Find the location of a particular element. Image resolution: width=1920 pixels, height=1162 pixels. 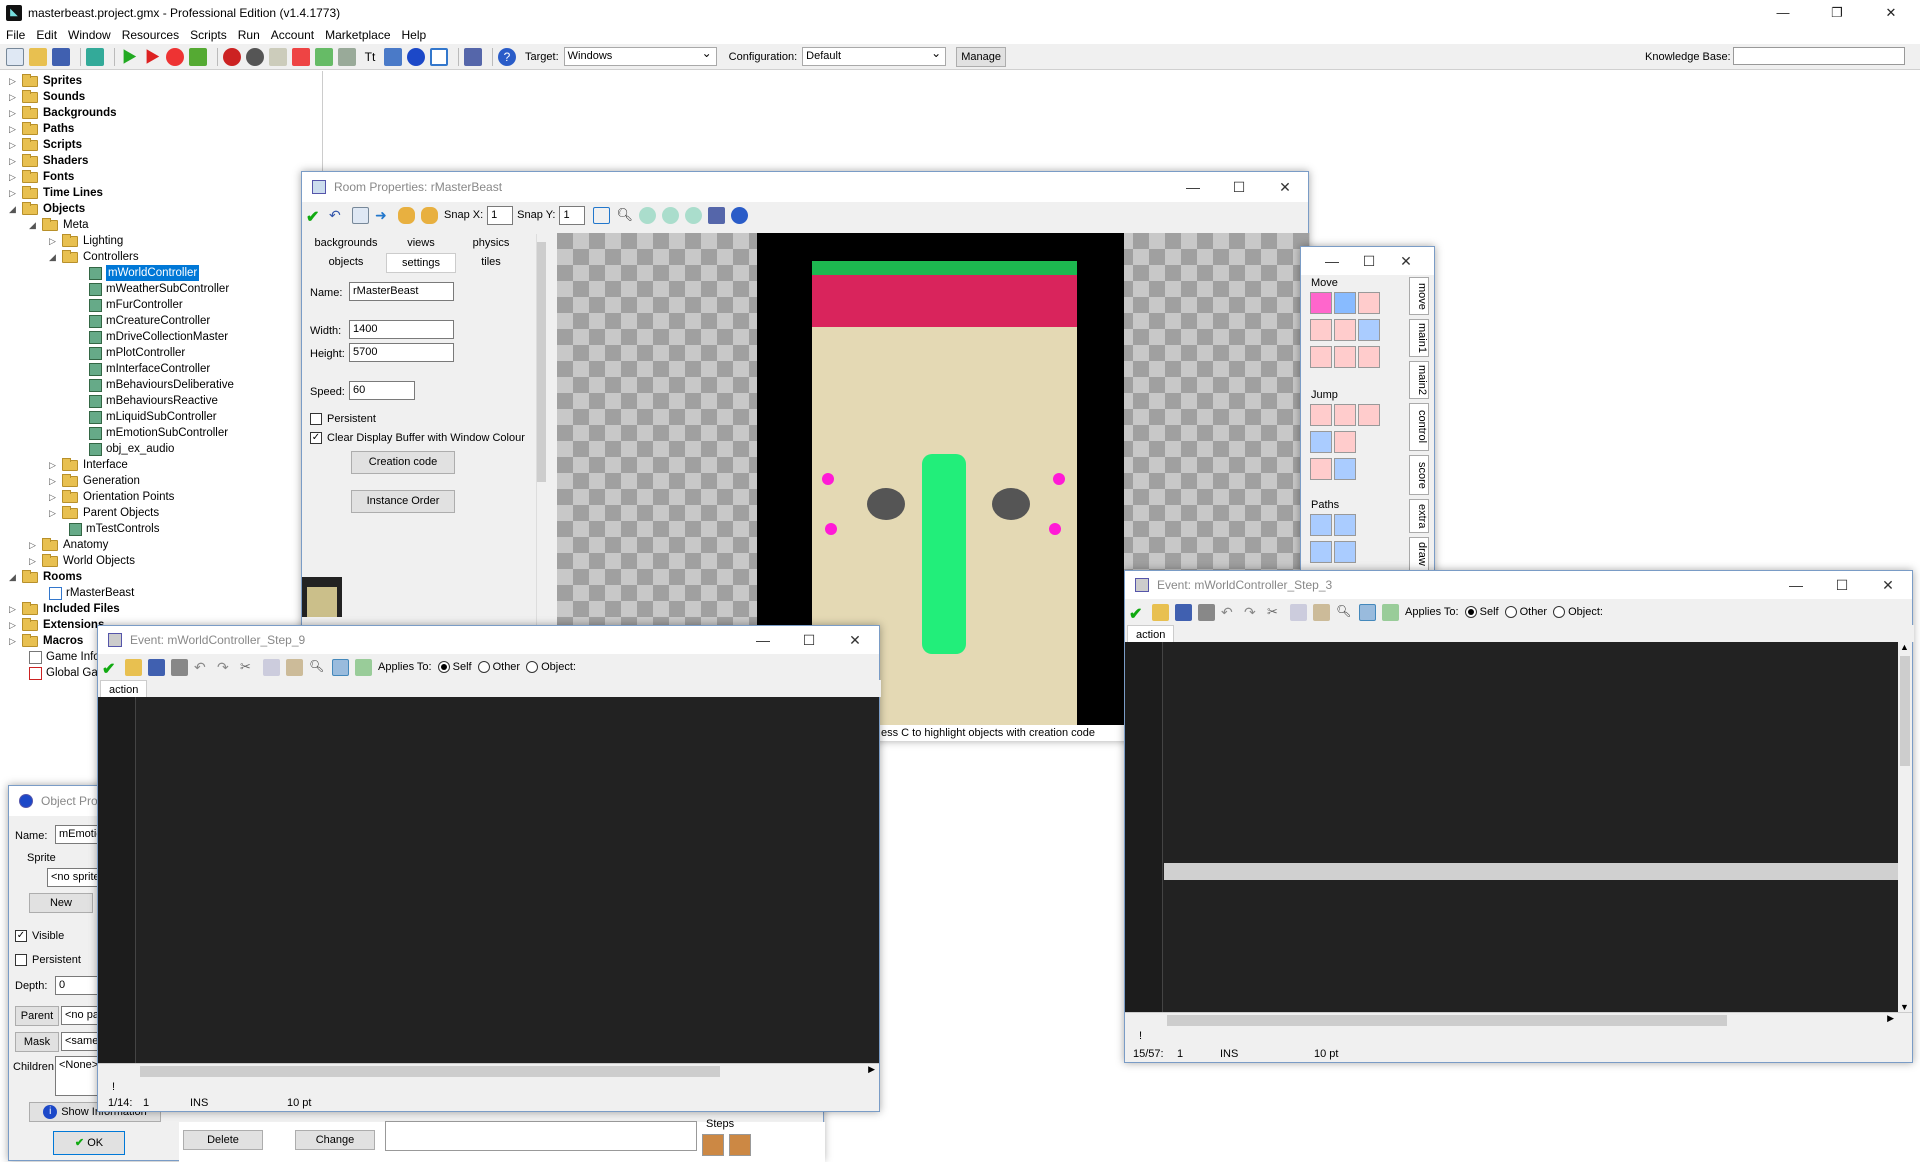

tree-paths: ▷ Paths is located at coordinates (41, 129).